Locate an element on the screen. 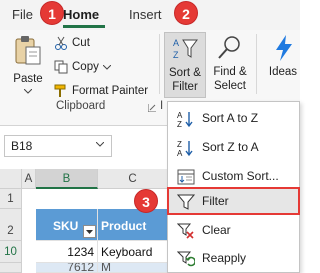  editing-group-label: I is located at coordinates (162, 106).